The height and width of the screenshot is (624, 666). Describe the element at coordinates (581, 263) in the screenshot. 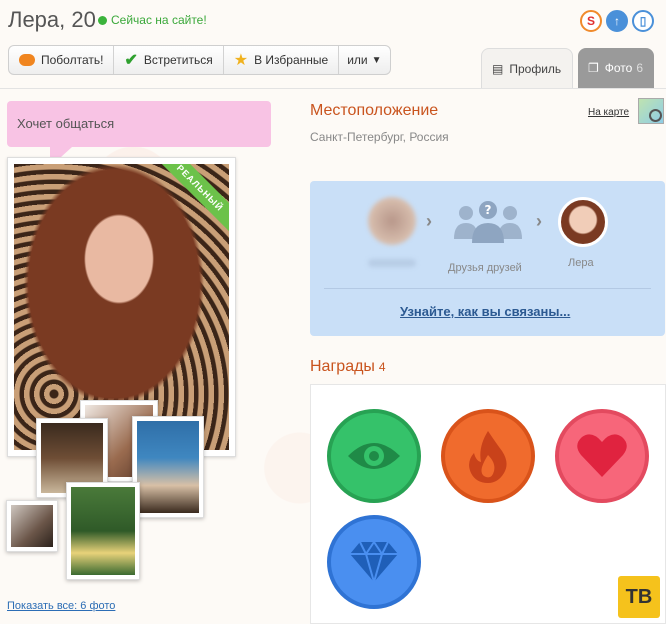

I see `target-name-label: Лера` at that location.